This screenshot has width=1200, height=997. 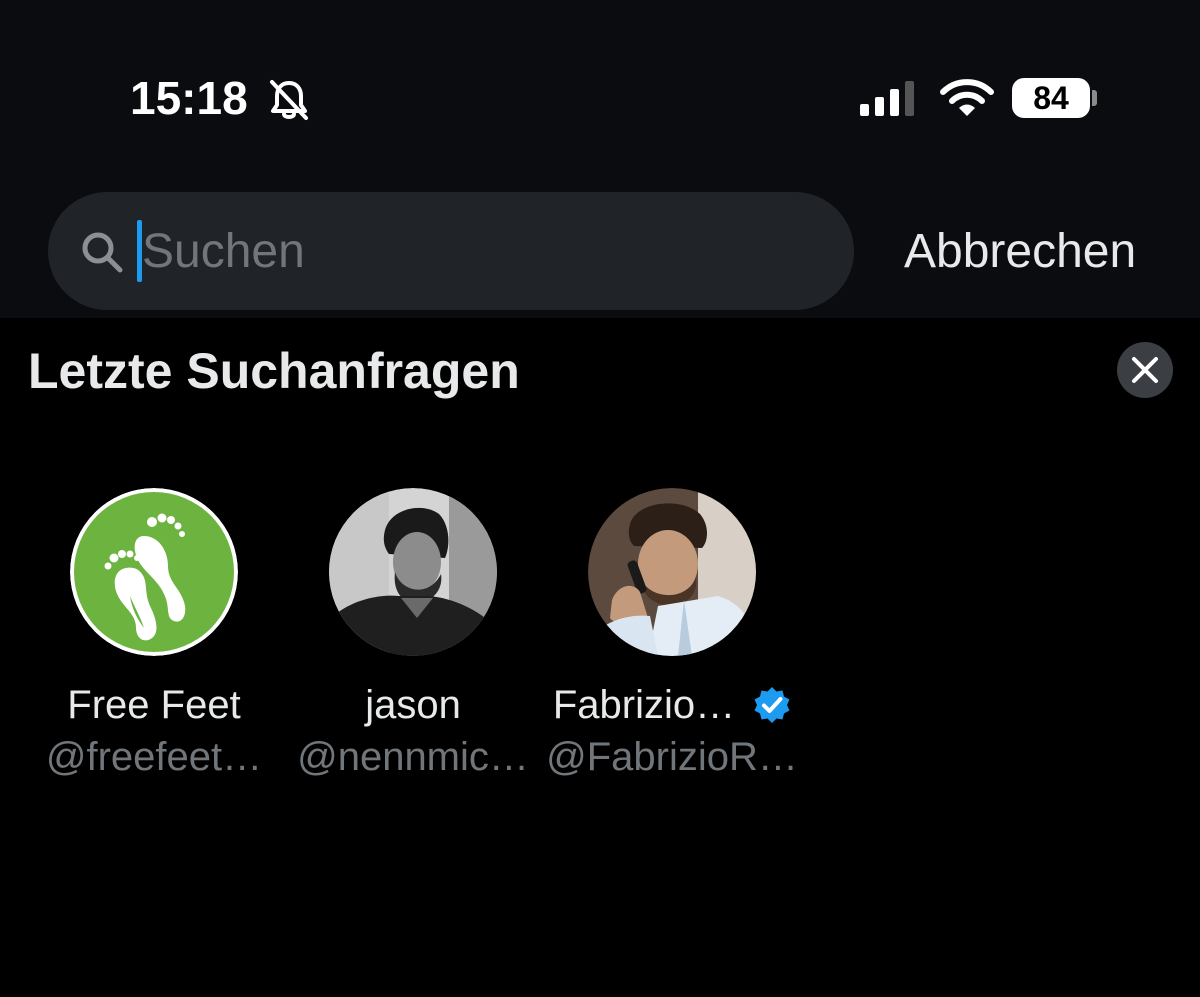 What do you see at coordinates (1094, 98) in the screenshot?
I see `battery-tip` at bounding box center [1094, 98].